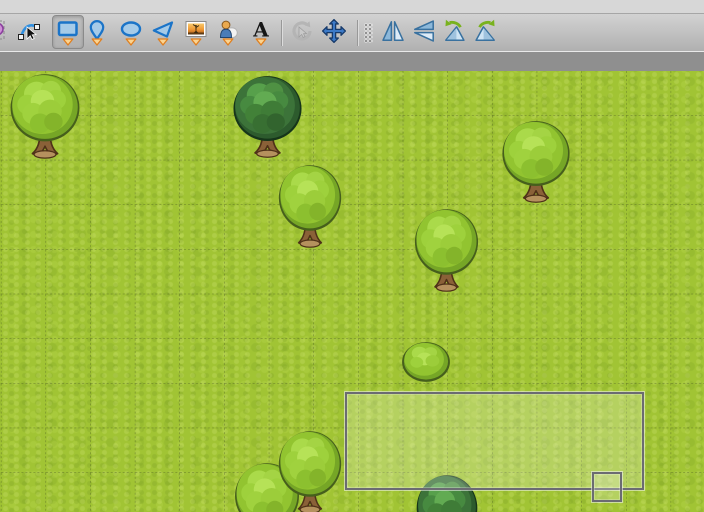  I want to click on insert-point-button, so click(97, 32).